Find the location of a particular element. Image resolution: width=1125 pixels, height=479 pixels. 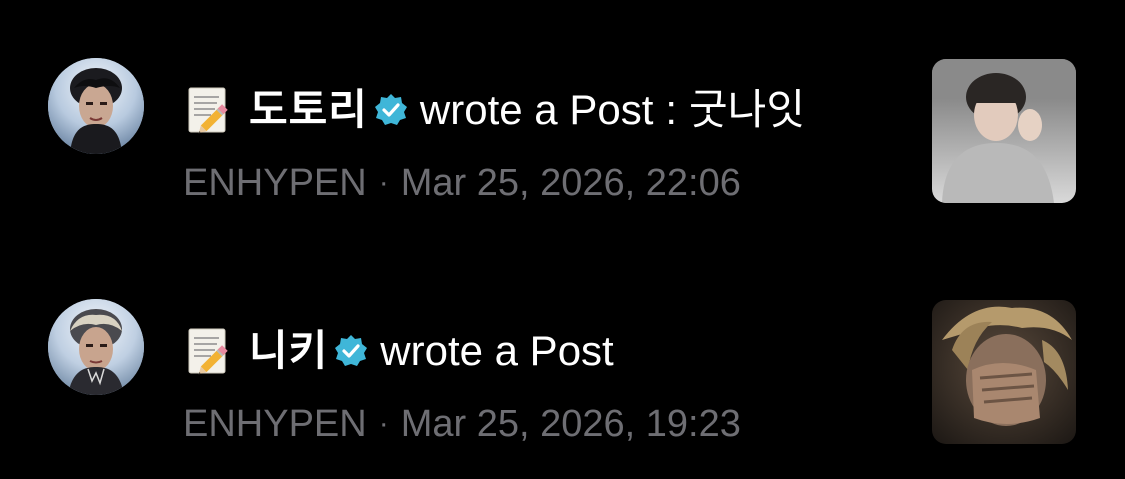

notification-meta: ENHYPEN · Mar 25, 2026, 19:23 is located at coordinates (462, 424).